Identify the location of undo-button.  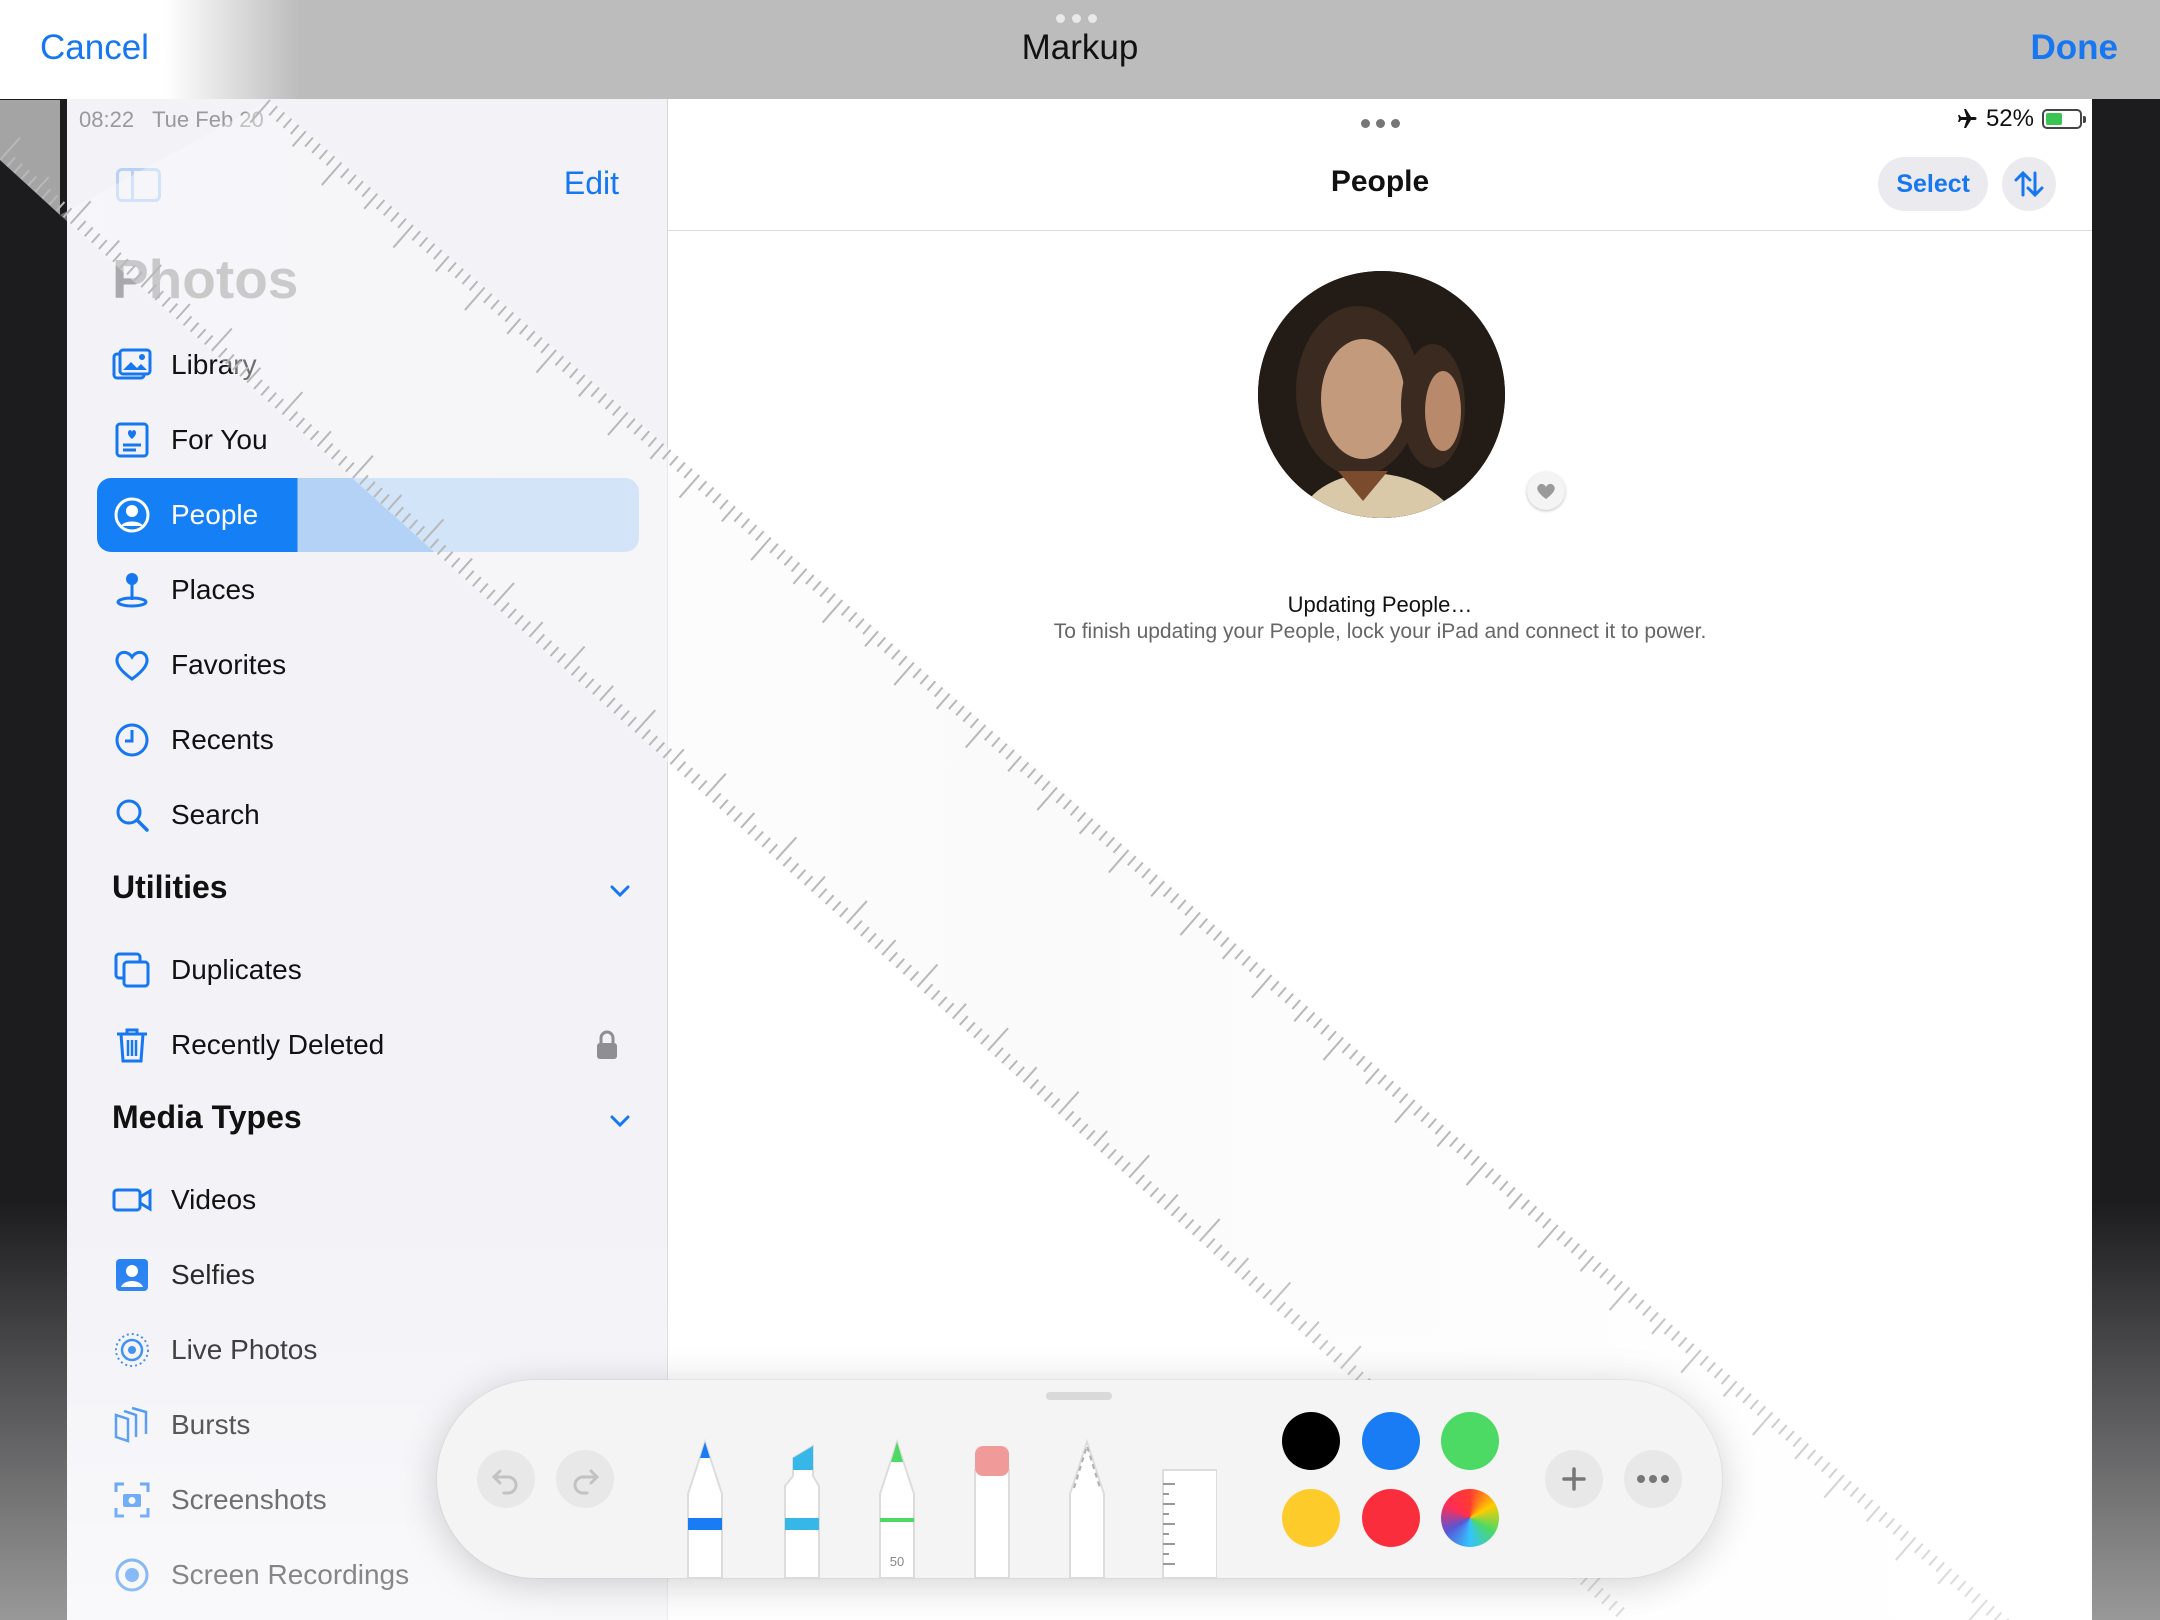
(506, 1479).